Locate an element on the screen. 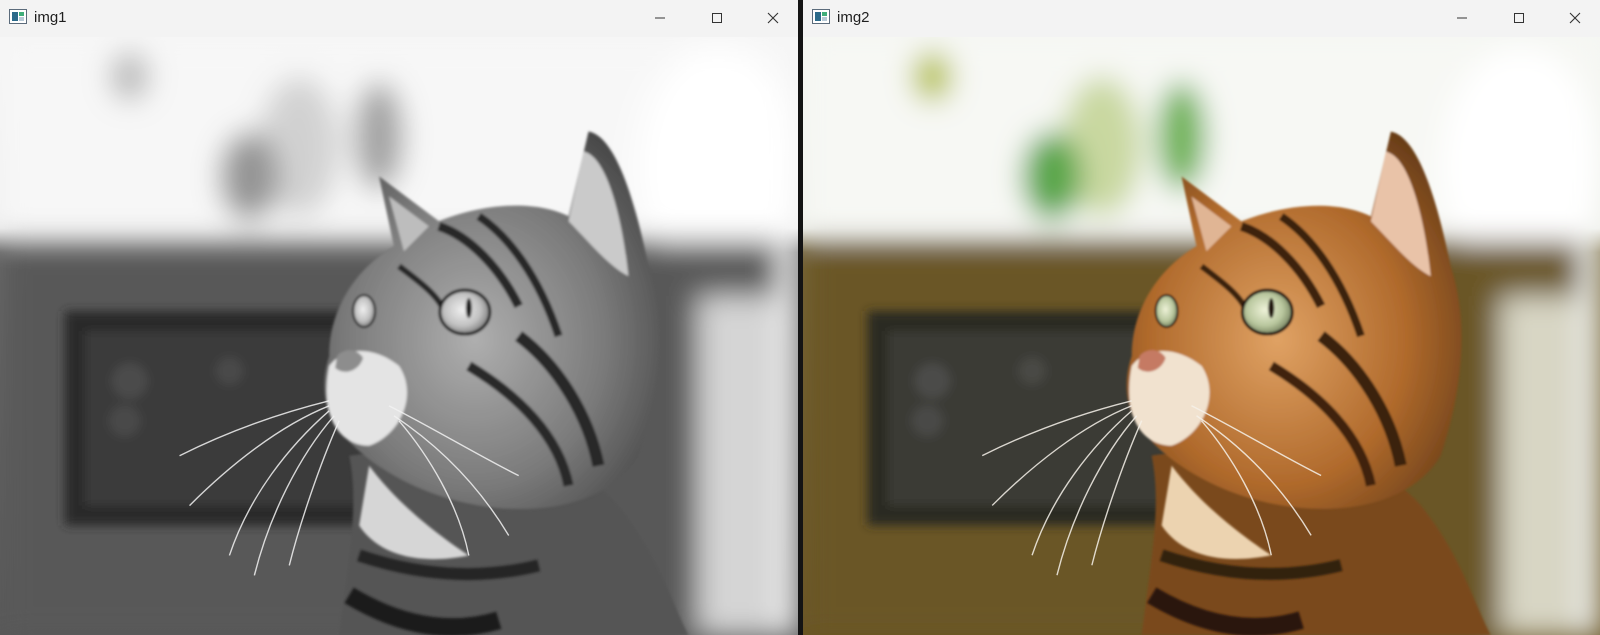 Image resolution: width=1600 pixels, height=635 pixels. window-title: img2 is located at coordinates (853, 17).